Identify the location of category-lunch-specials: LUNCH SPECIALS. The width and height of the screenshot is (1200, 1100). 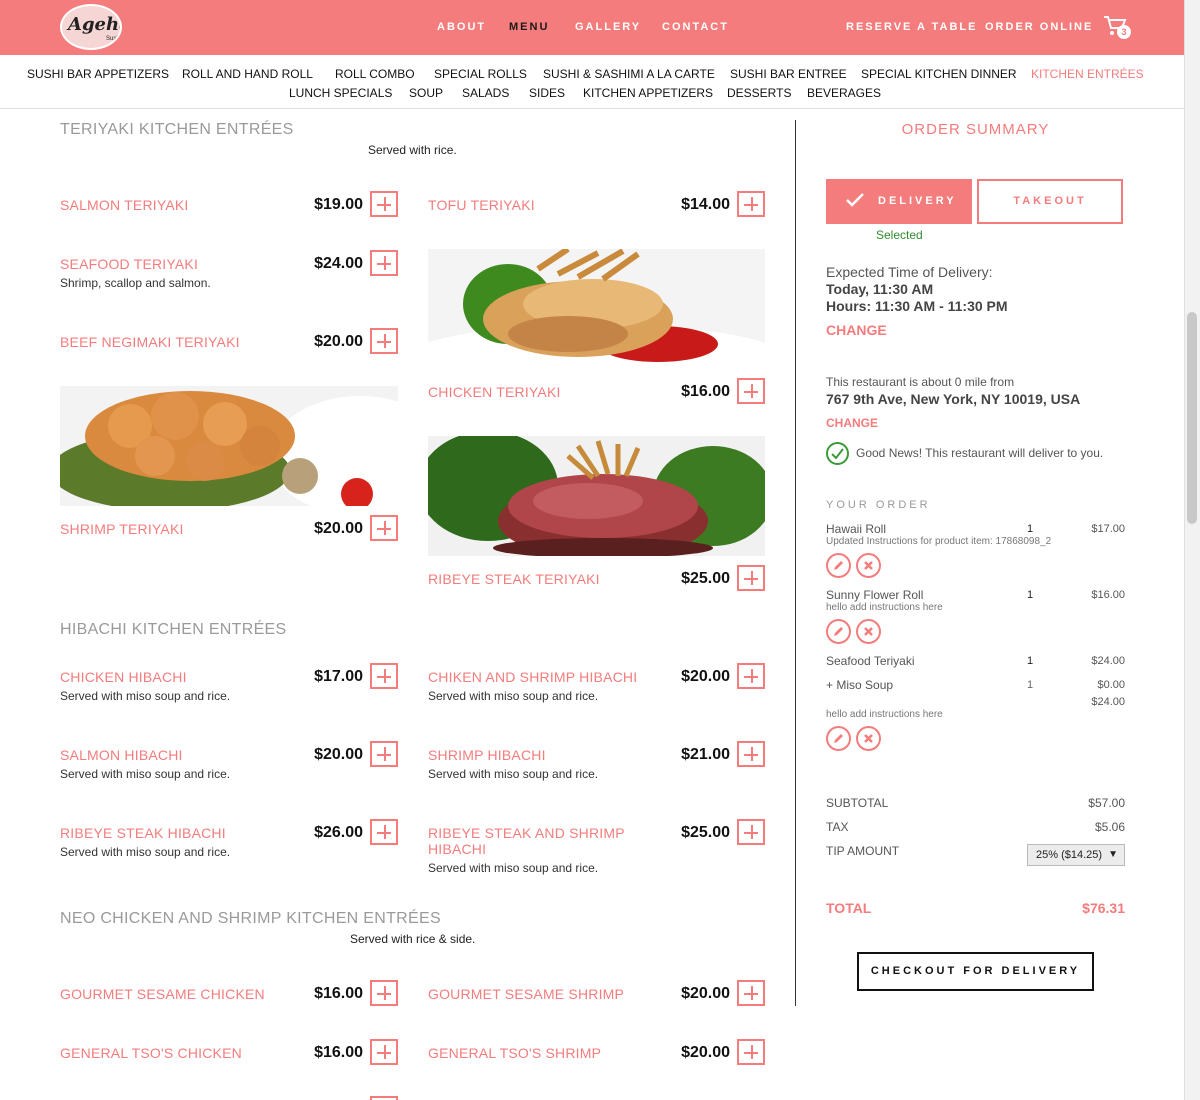
(340, 93).